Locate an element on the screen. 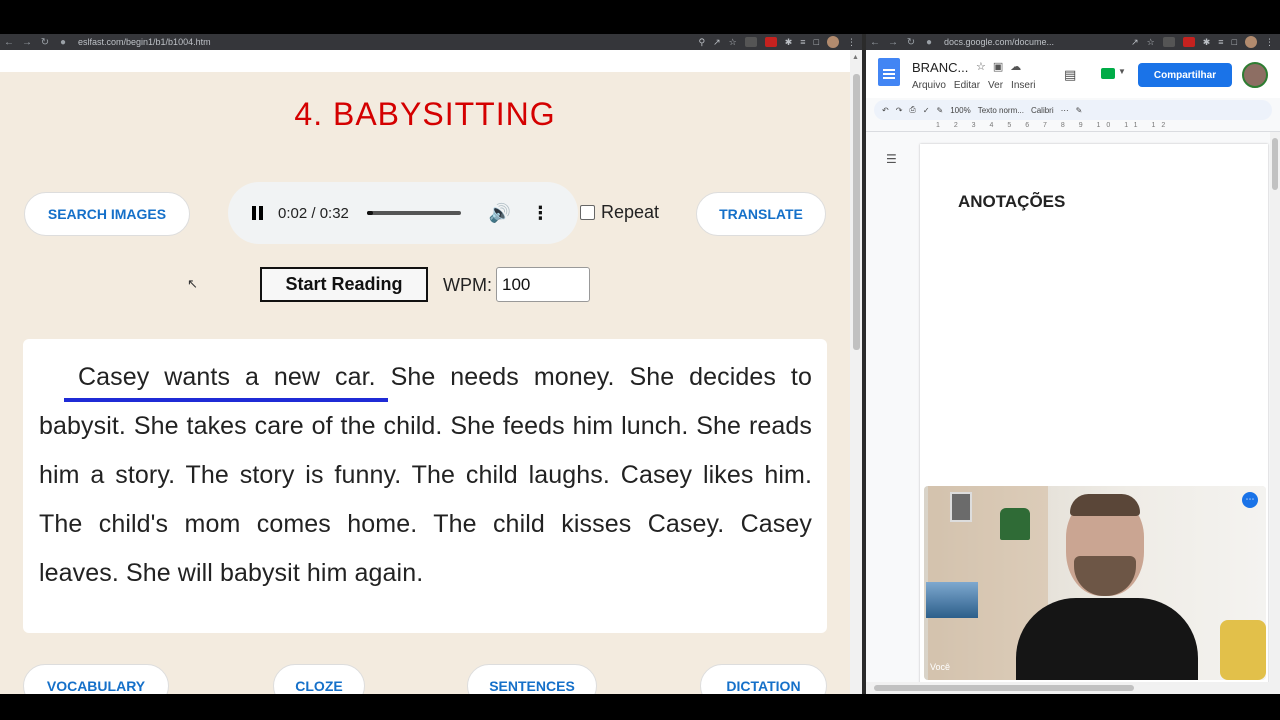  ruler: 1 2 3 4 5 6 7 8 9 10 11 12 is located at coordinates (1073, 127).